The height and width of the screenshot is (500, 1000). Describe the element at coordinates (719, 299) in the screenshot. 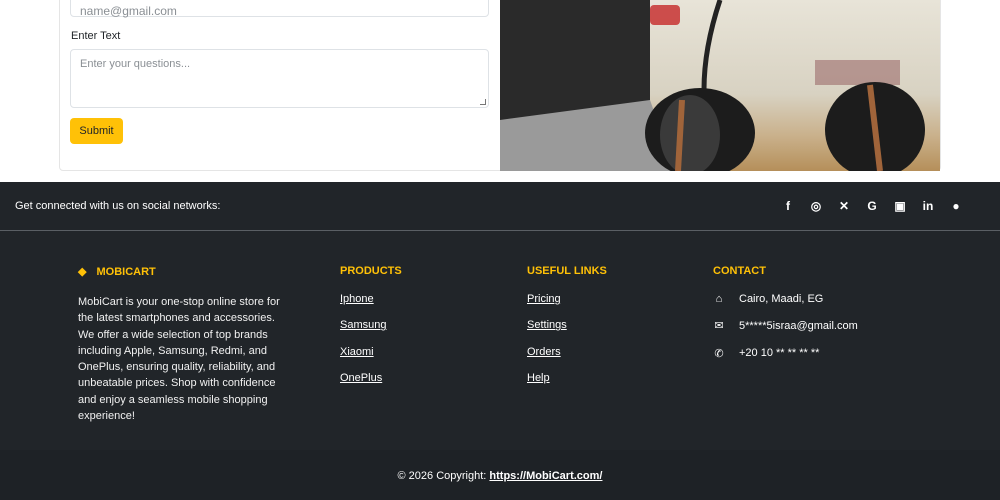

I see `home-icon: ⌂` at that location.